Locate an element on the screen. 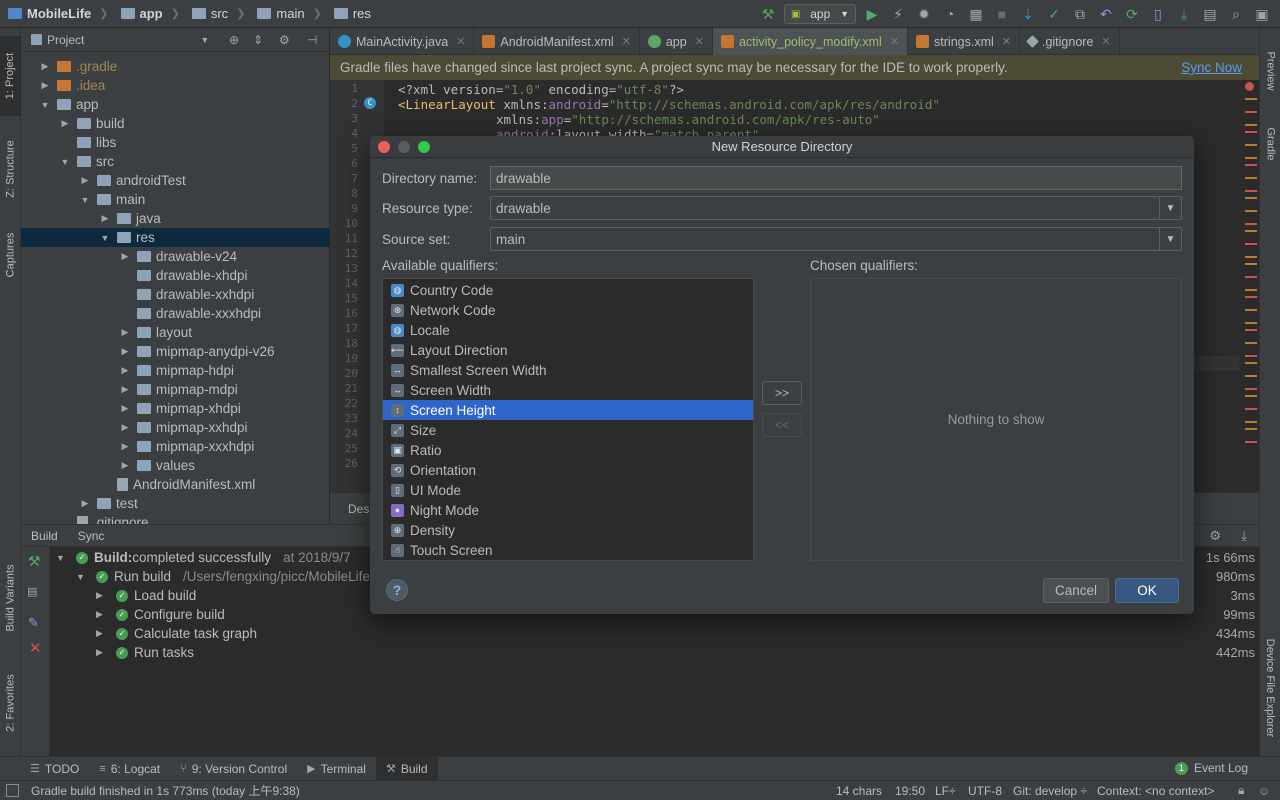 The height and width of the screenshot is (800, 1280). tree-item: ▼ main is located at coordinates (175, 199).